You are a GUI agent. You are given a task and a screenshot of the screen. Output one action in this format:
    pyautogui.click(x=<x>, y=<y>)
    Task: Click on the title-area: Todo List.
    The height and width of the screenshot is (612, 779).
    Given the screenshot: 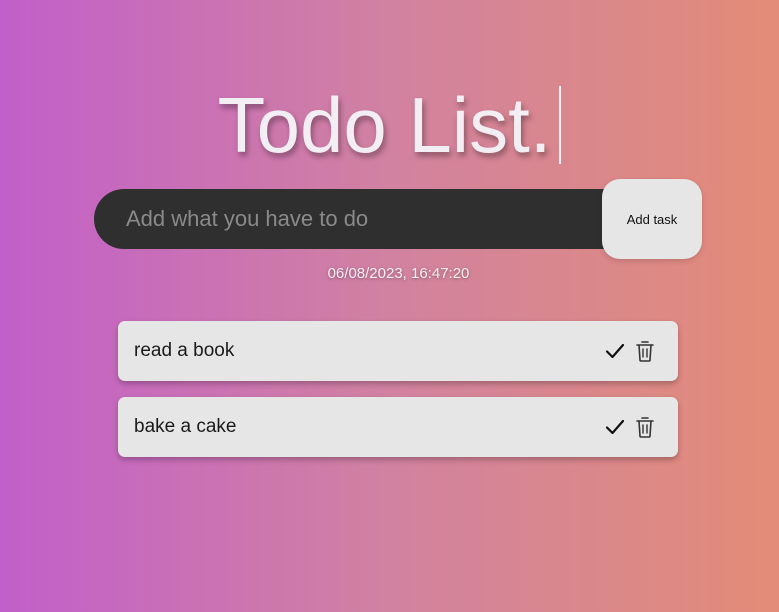 What is the action you would take?
    pyautogui.click(x=389, y=127)
    